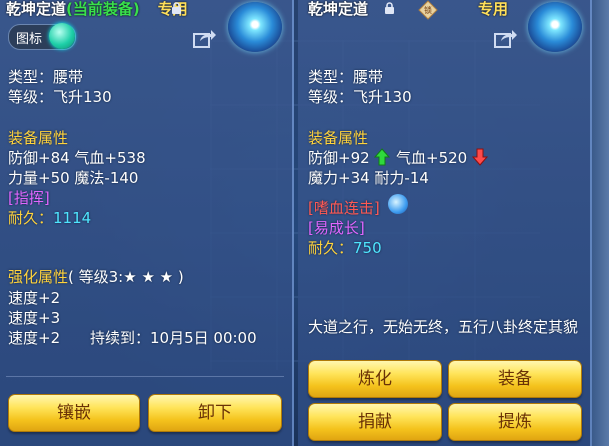  I want to click on durability-line: 耐久：750, so click(345, 247).